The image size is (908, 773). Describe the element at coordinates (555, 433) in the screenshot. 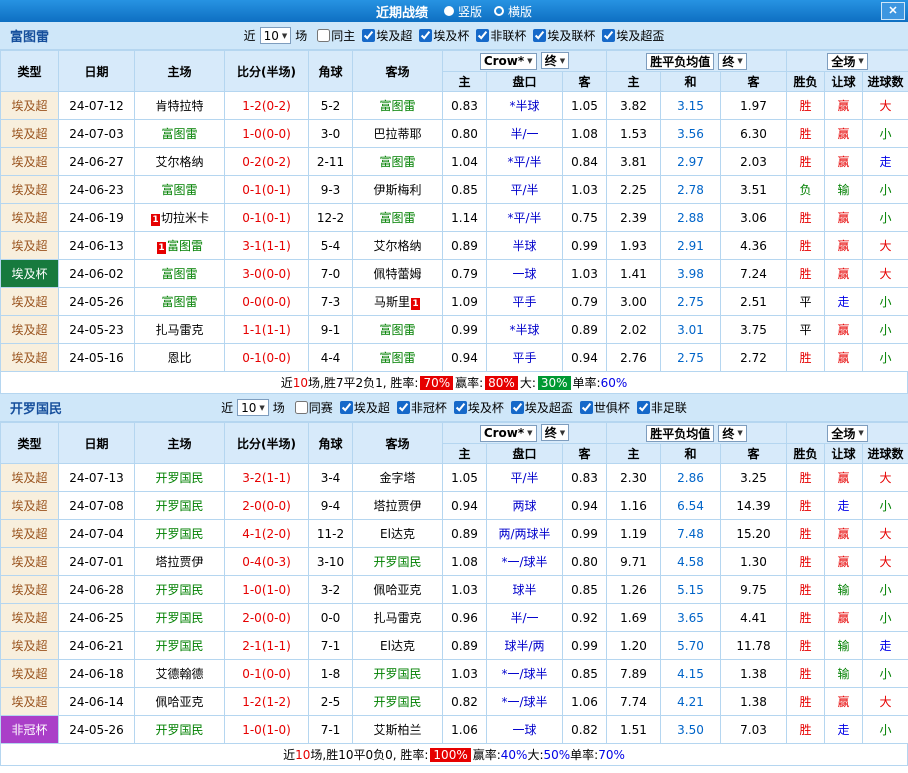

I see `odds-stage-select: 终 ▼` at that location.